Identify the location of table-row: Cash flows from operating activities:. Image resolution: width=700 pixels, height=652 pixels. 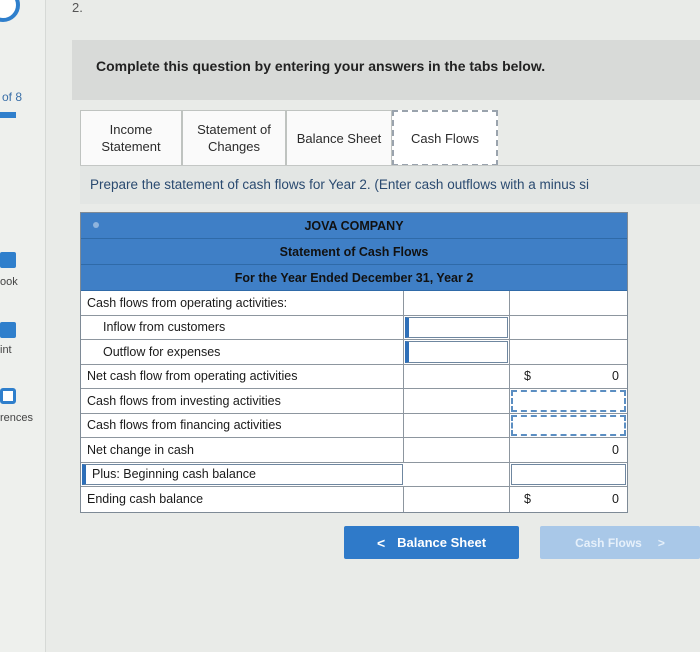
(354, 303).